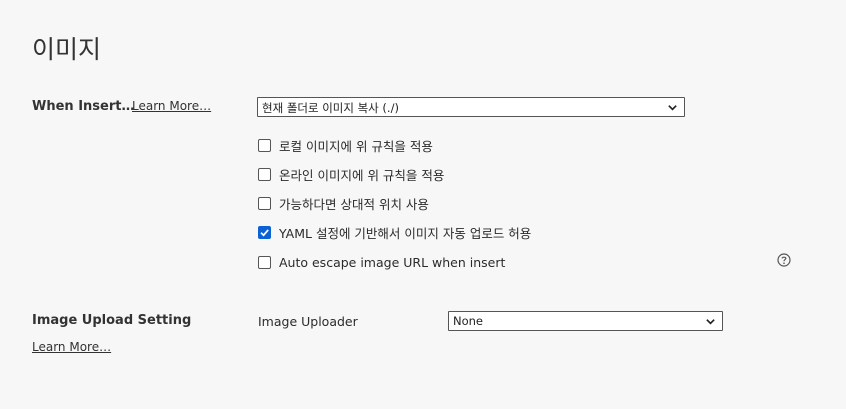 The width and height of the screenshot is (846, 409). I want to click on option-apply-local: 로컬 이미지에 위 규칙을 적용, so click(345, 145).